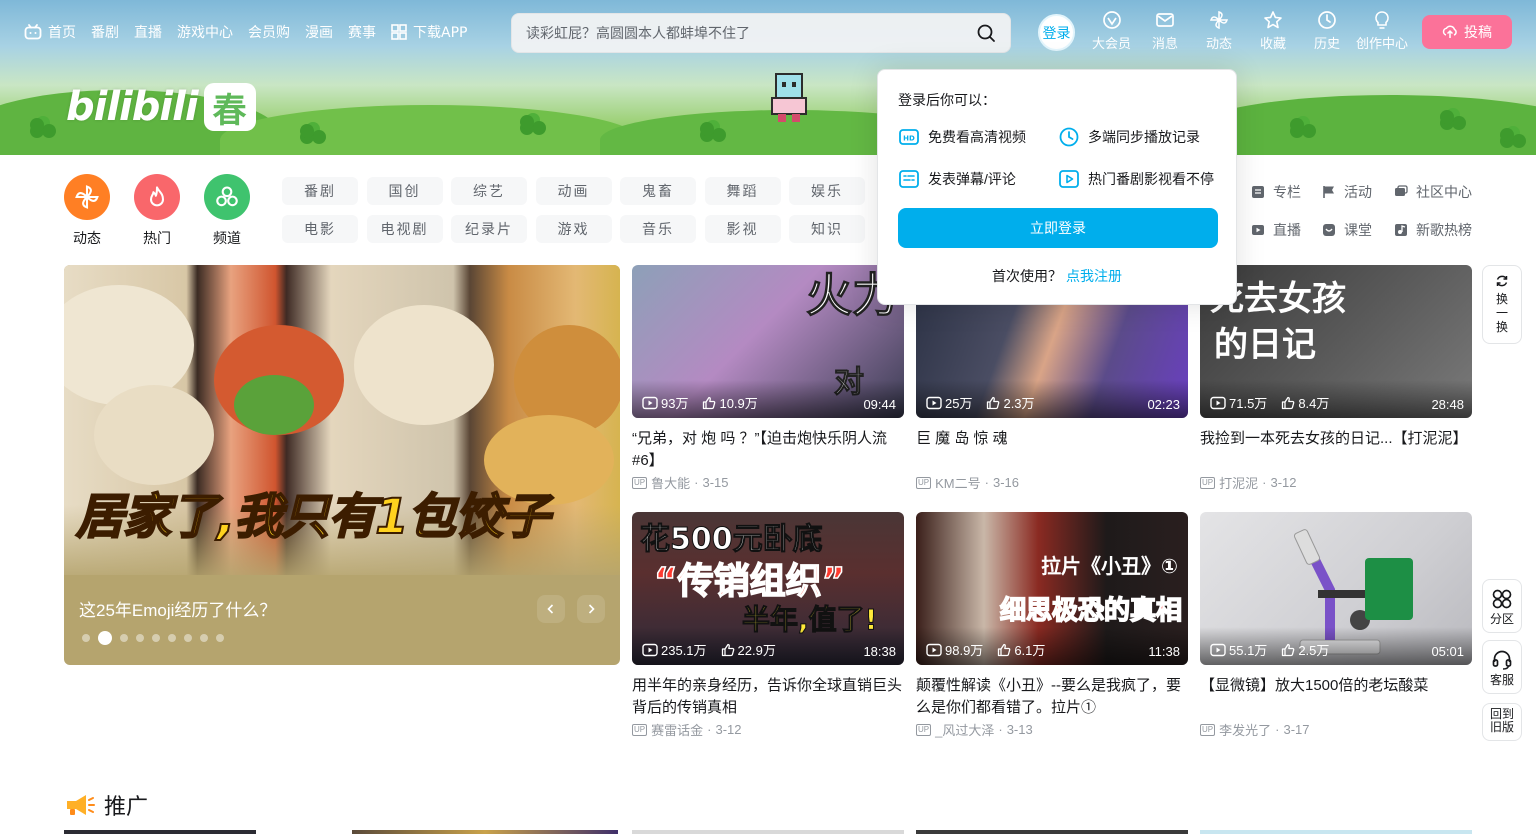 Image resolution: width=1536 pixels, height=834 pixels. Describe the element at coordinates (489, 229) in the screenshot. I see `channel-tag: 纪录片` at that location.